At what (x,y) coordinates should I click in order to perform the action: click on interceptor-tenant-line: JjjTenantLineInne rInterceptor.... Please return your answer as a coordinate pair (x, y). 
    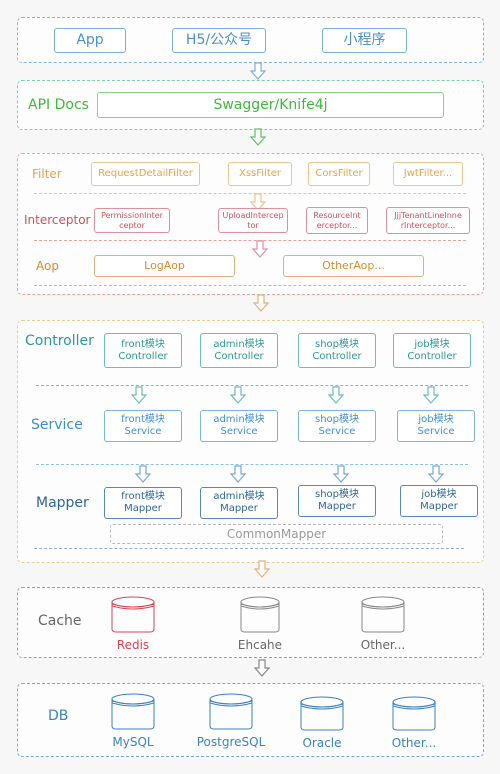
    Looking at the image, I should click on (428, 220).